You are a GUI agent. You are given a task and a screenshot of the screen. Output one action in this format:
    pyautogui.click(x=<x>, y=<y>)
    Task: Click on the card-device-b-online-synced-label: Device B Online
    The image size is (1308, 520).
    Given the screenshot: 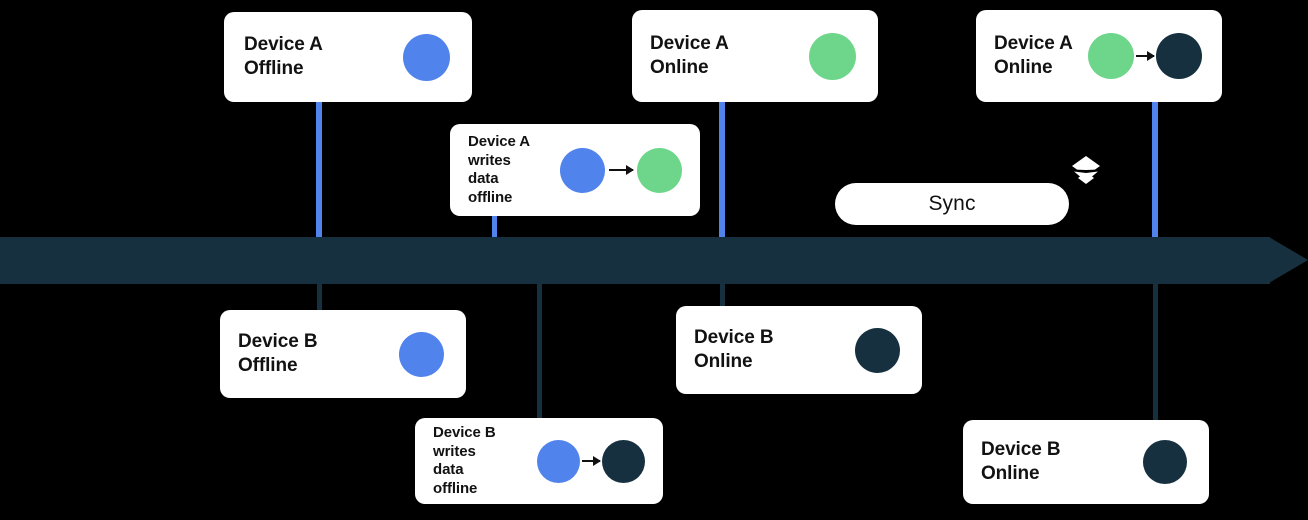 What is the action you would take?
    pyautogui.click(x=1021, y=461)
    